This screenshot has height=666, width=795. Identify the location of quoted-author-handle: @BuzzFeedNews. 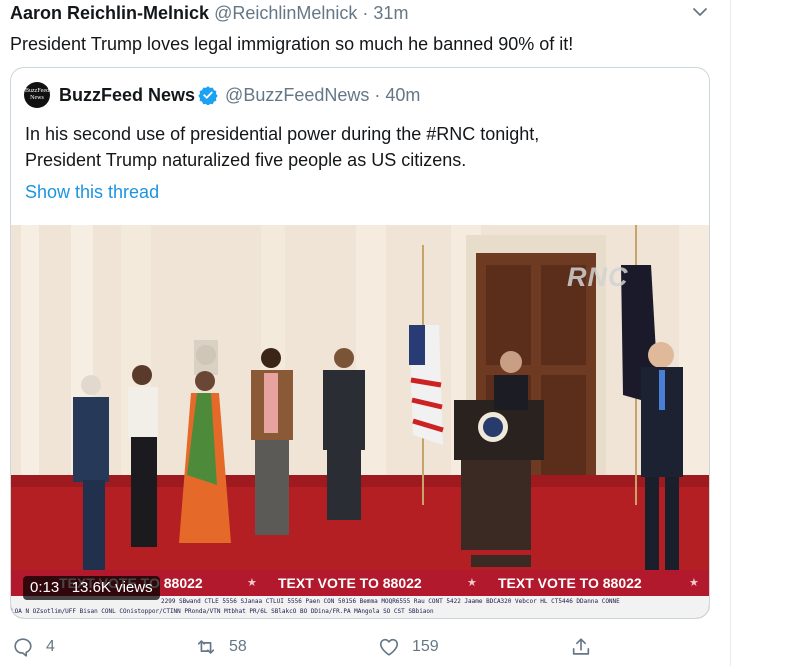
(297, 95).